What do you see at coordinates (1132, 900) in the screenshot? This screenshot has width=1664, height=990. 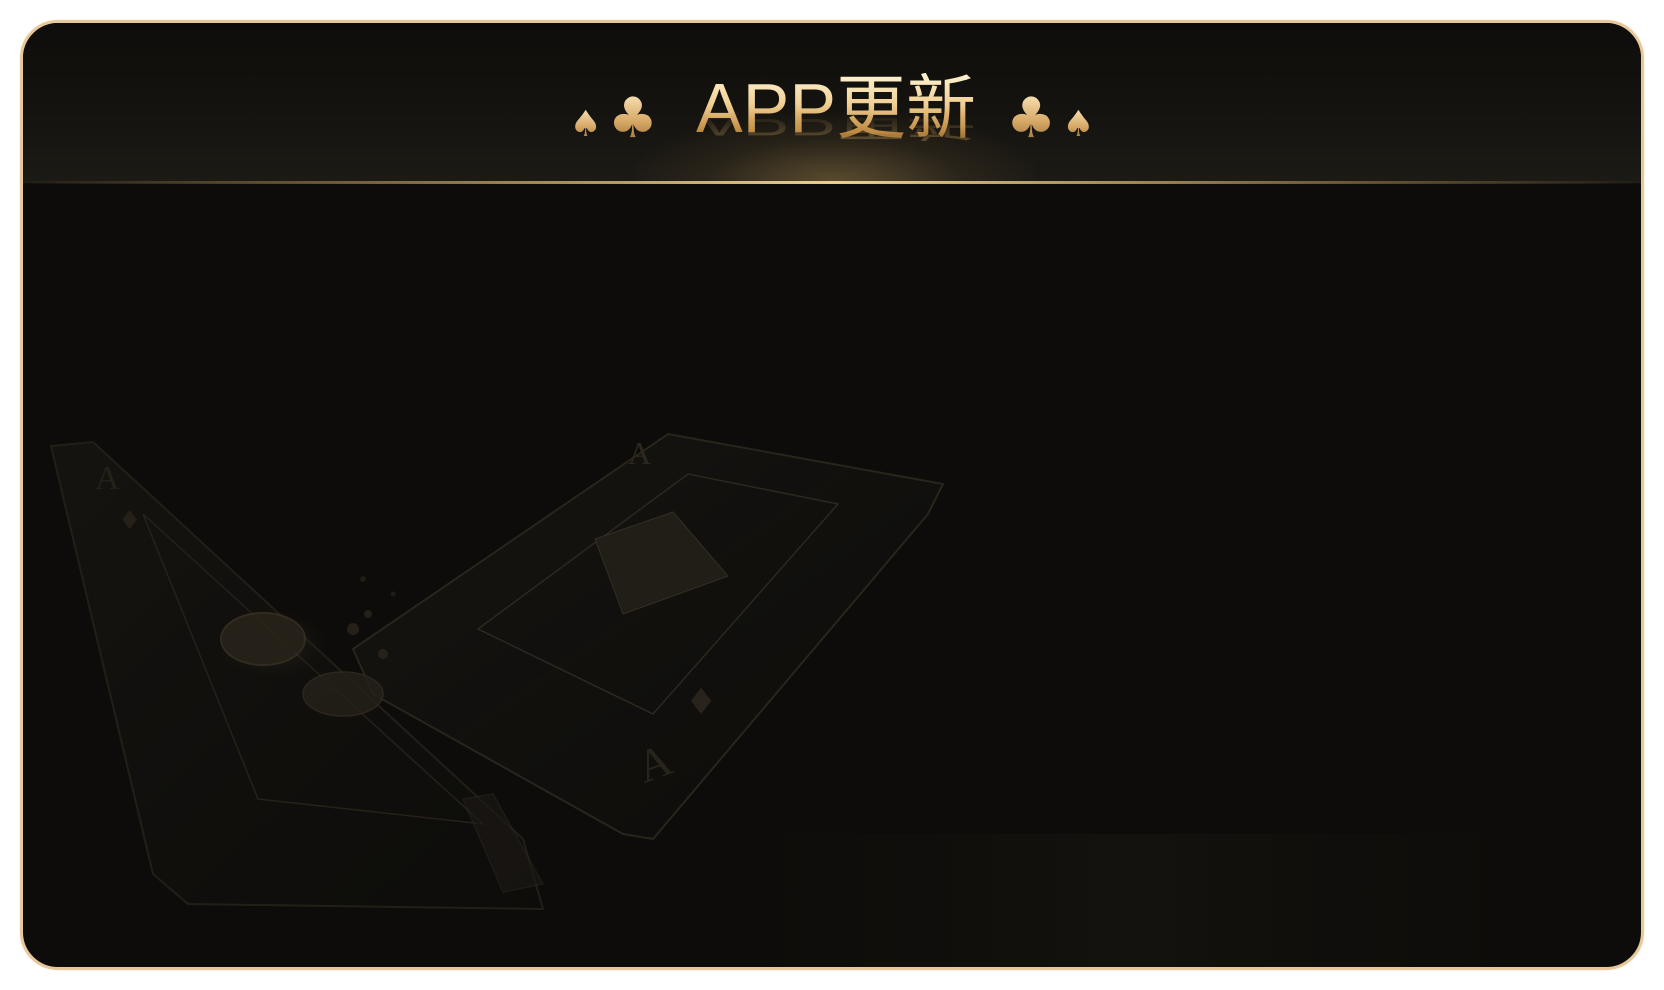 I see `floor-shadow` at bounding box center [1132, 900].